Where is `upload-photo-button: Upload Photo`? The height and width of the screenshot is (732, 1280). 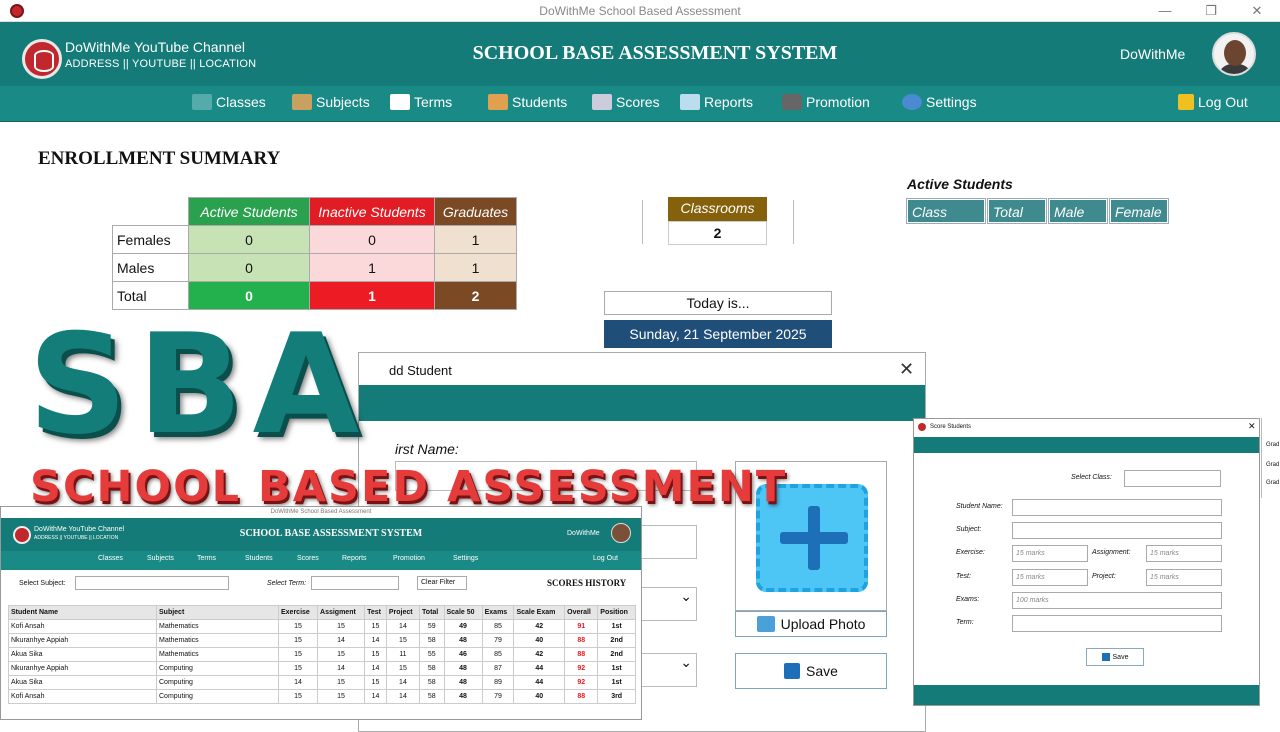 upload-photo-button: Upload Photo is located at coordinates (811, 624).